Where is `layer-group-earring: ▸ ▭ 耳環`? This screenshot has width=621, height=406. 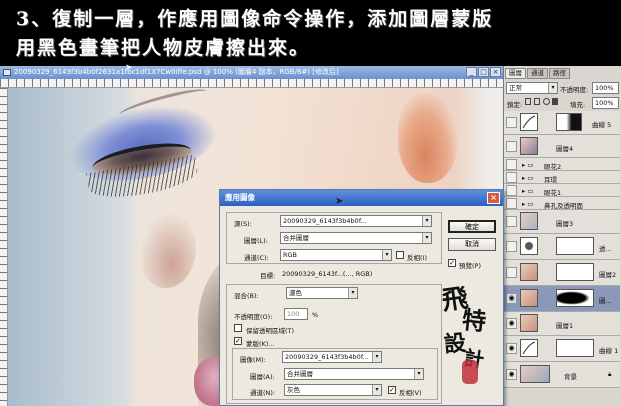
layer-group-earring: ▸ ▭ 耳環 is located at coordinates (562, 177).